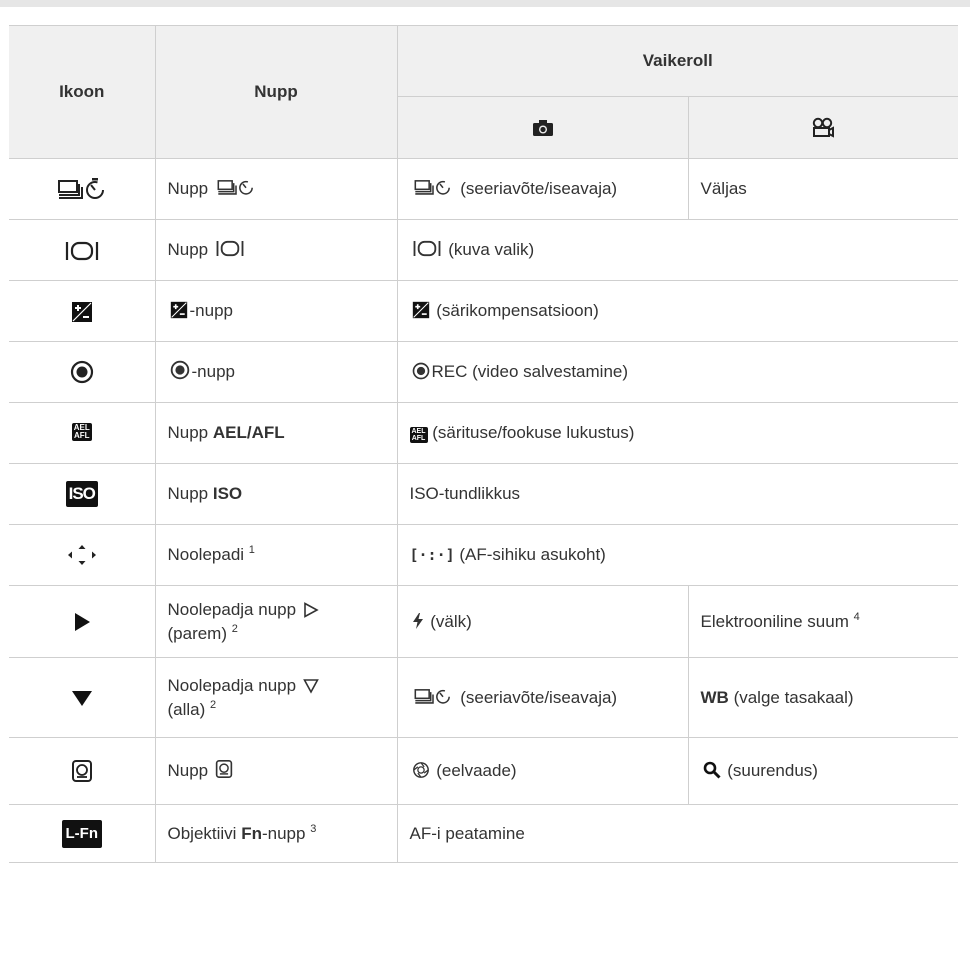  Describe the element at coordinates (822, 771) in the screenshot. I see `video-role-cell: (suurendus)` at that location.